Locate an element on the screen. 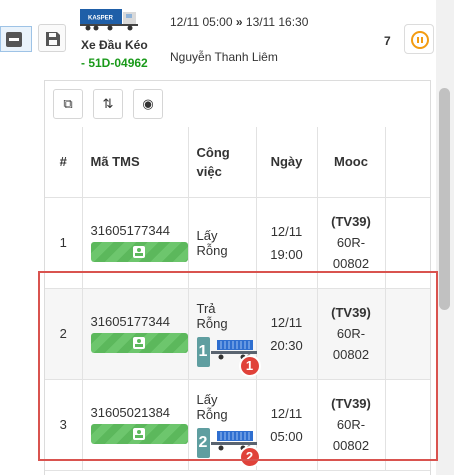 The image size is (454, 475). tms-cell: 31605021384 is located at coordinates (135, 425).